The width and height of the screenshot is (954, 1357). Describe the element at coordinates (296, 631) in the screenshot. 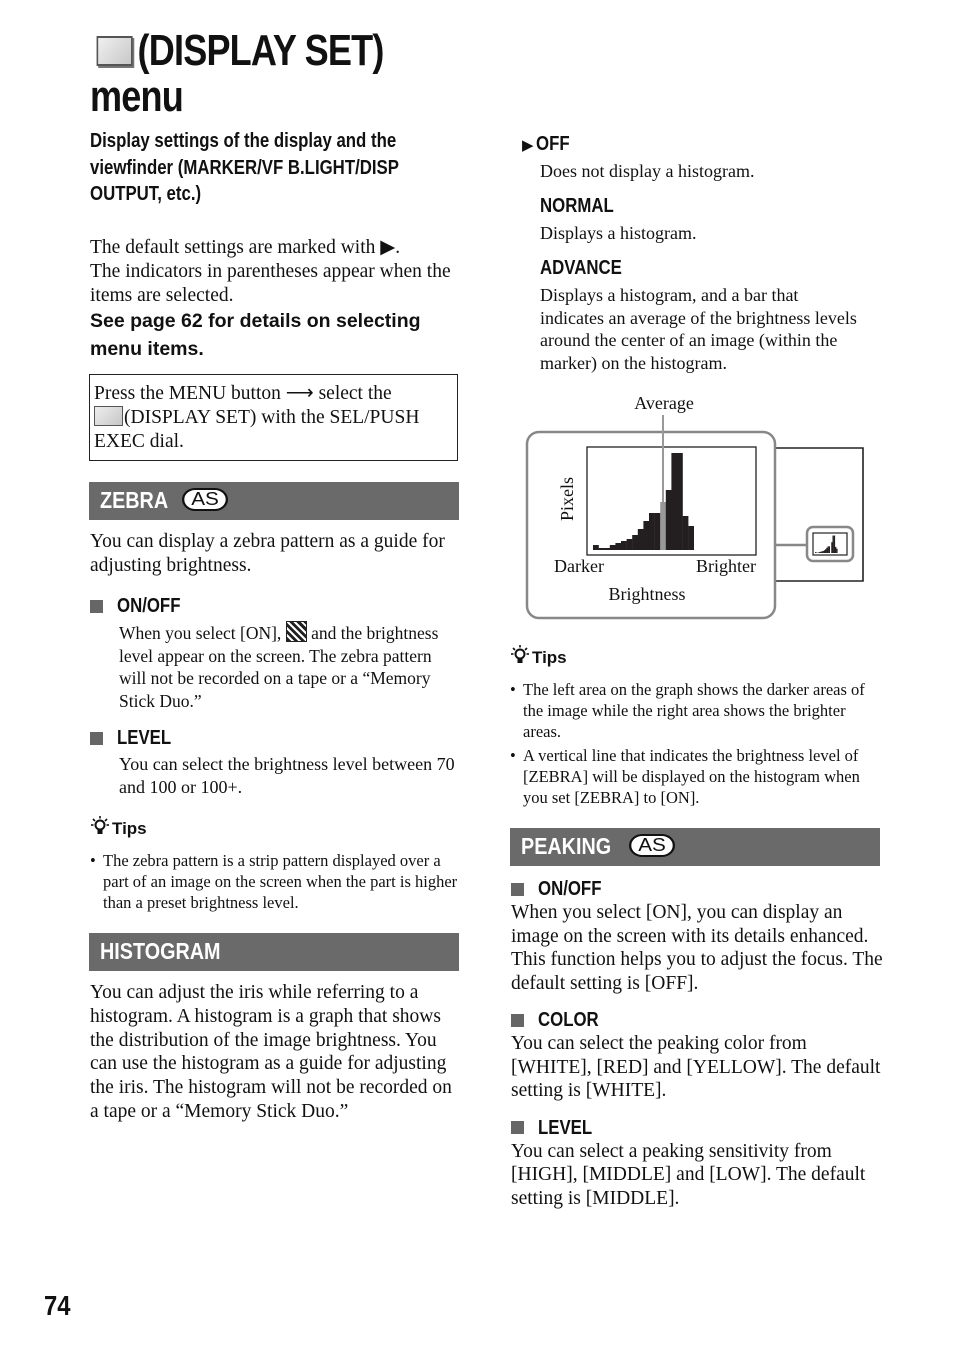

I see `zebra-pattern-icon` at that location.